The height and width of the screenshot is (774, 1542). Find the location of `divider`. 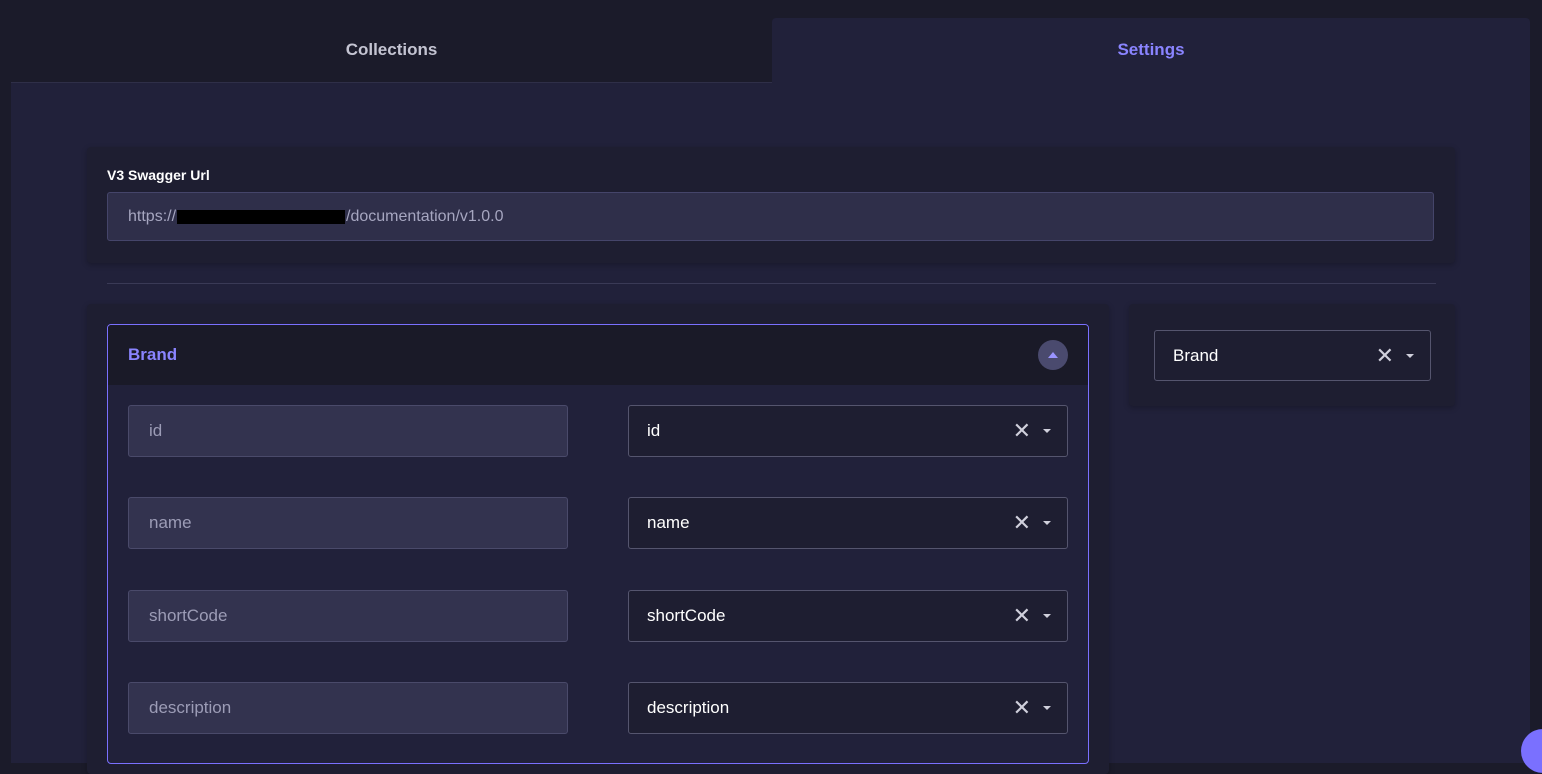

divider is located at coordinates (771, 283).